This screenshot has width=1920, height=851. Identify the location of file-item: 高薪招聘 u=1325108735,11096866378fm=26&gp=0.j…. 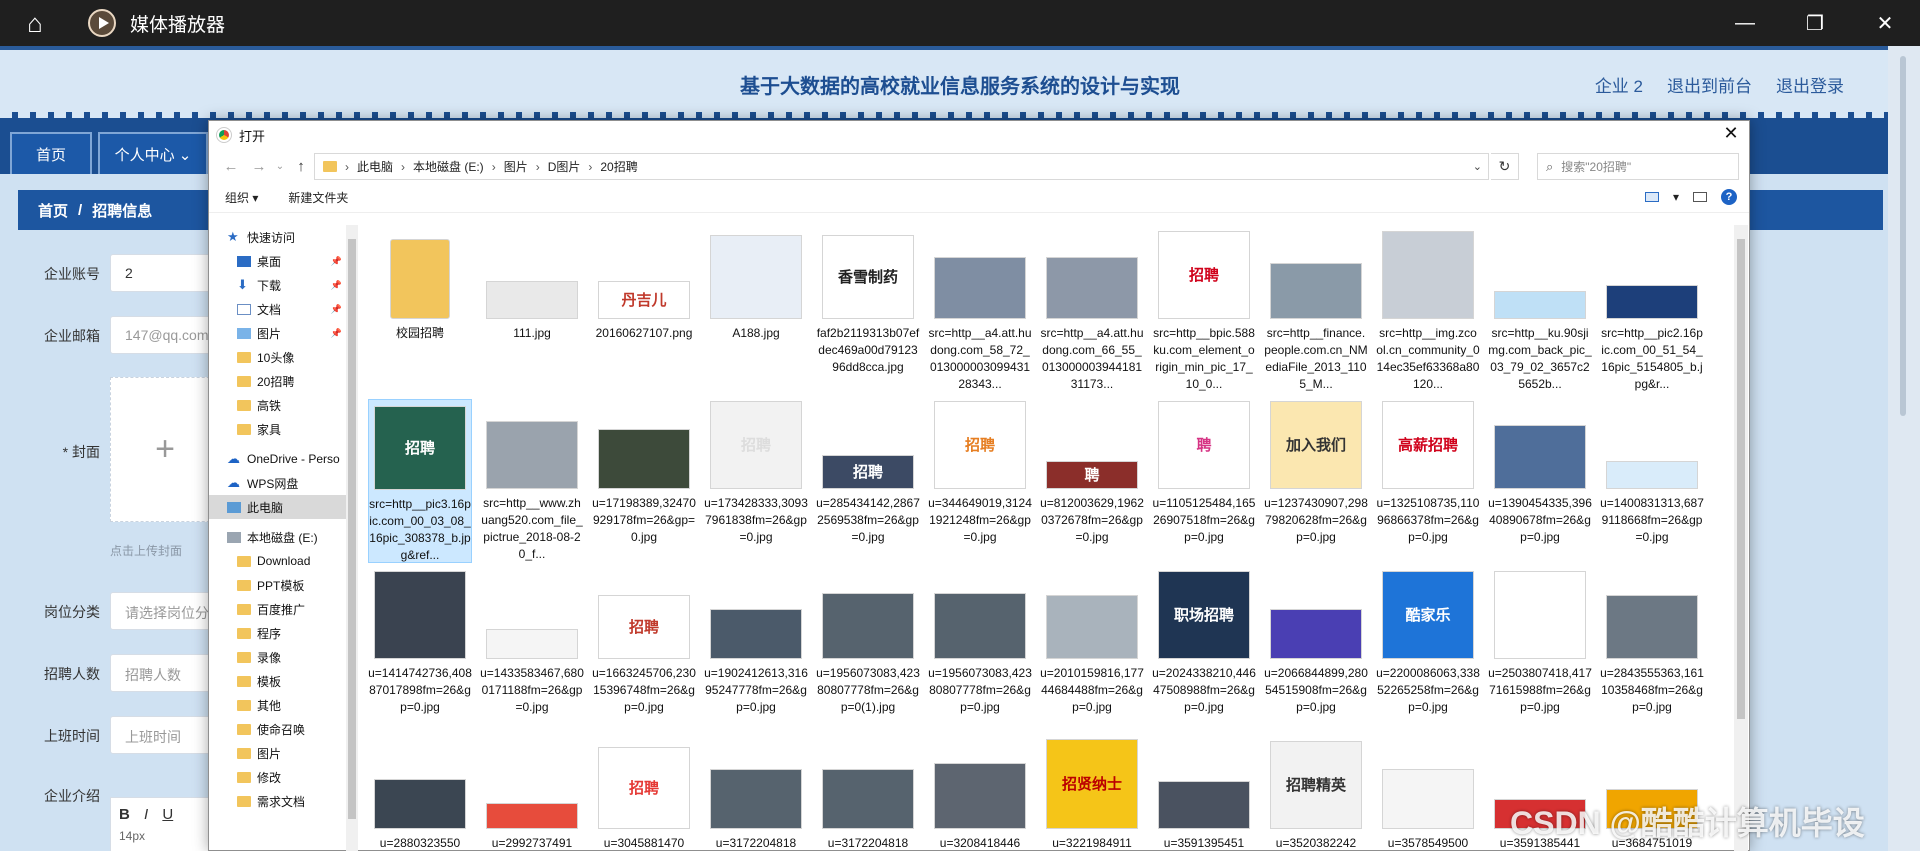
(1428, 472).